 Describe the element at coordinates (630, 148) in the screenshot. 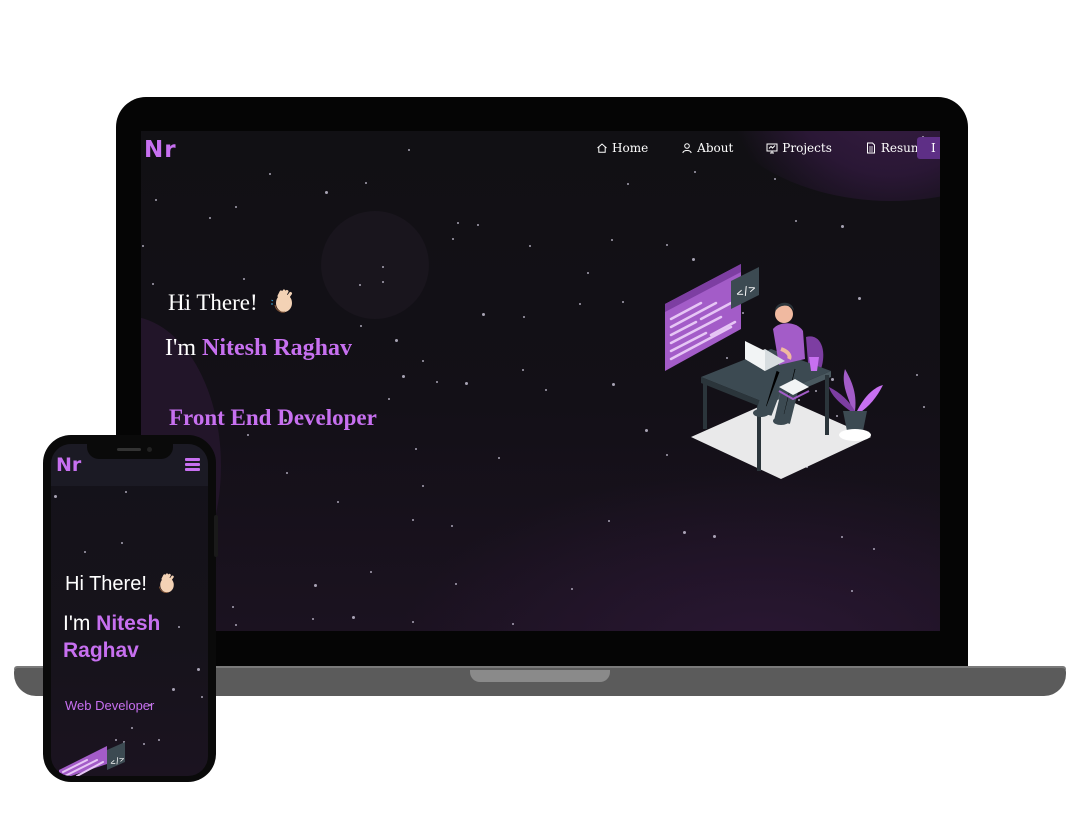

I see `nav-home-label: Home` at that location.